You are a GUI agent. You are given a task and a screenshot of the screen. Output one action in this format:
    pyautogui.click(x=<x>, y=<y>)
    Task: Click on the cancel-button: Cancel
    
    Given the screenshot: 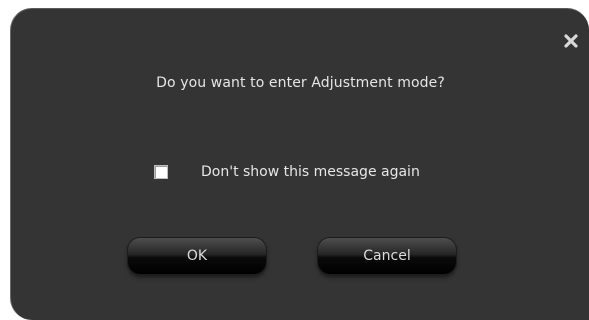 What is the action you would take?
    pyautogui.click(x=387, y=256)
    